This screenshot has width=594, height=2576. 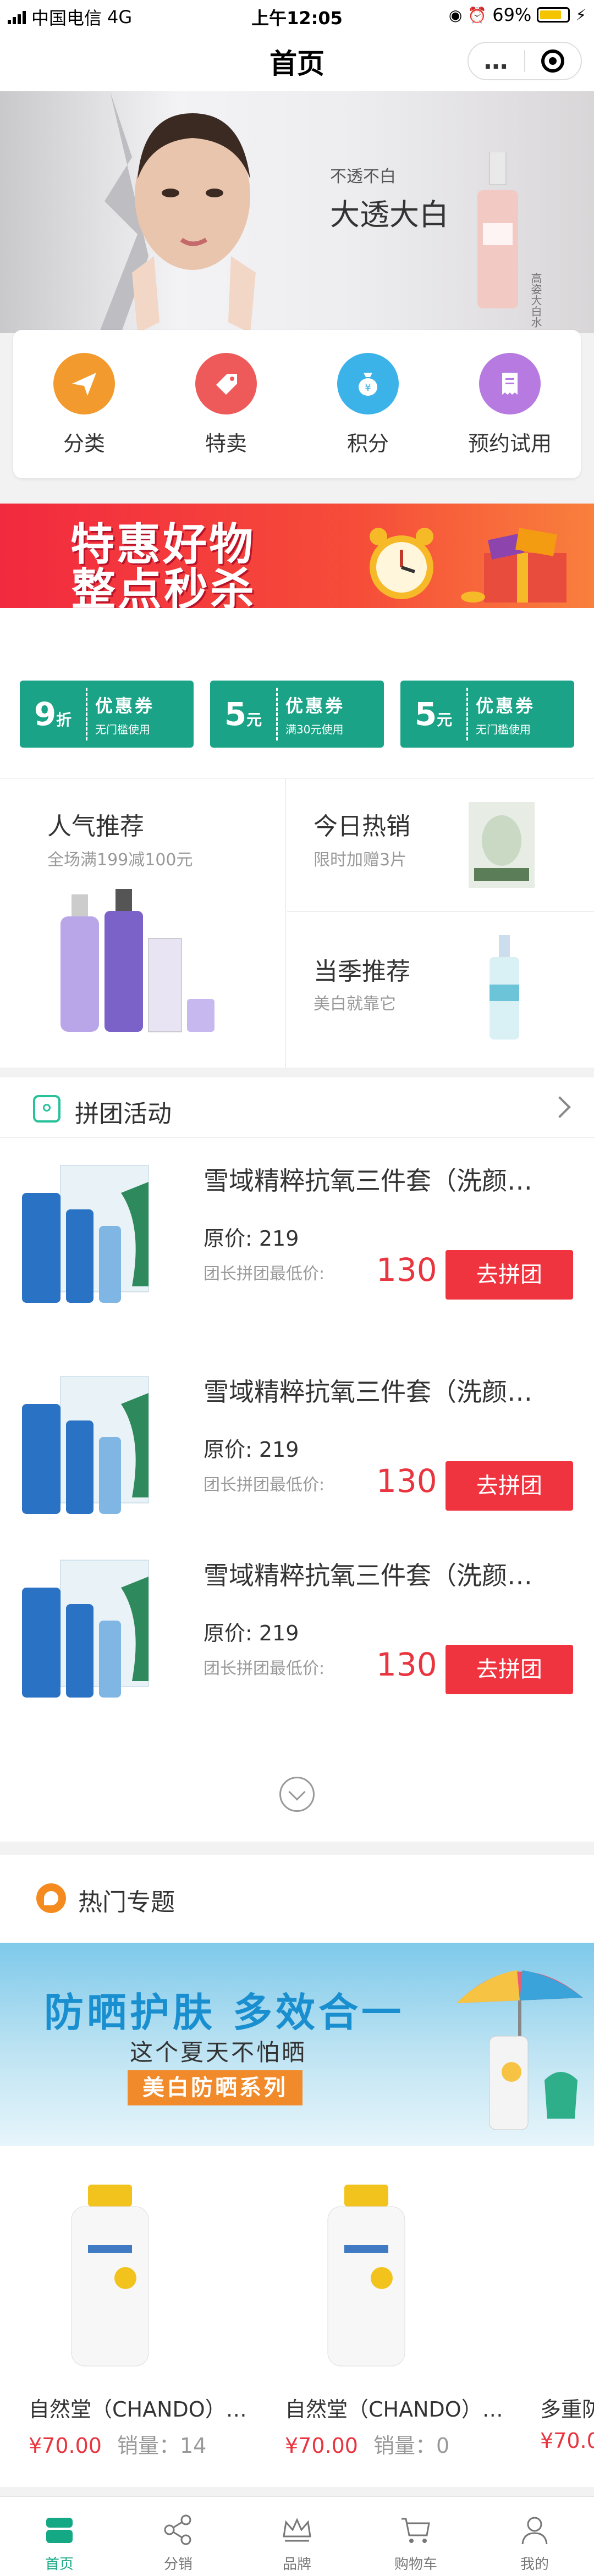 I want to click on recommend-section: 人气推荐 全场满199减100元 今日热销 限时加赠3片 当季推荐 美白就靠它, so click(x=297, y=923).